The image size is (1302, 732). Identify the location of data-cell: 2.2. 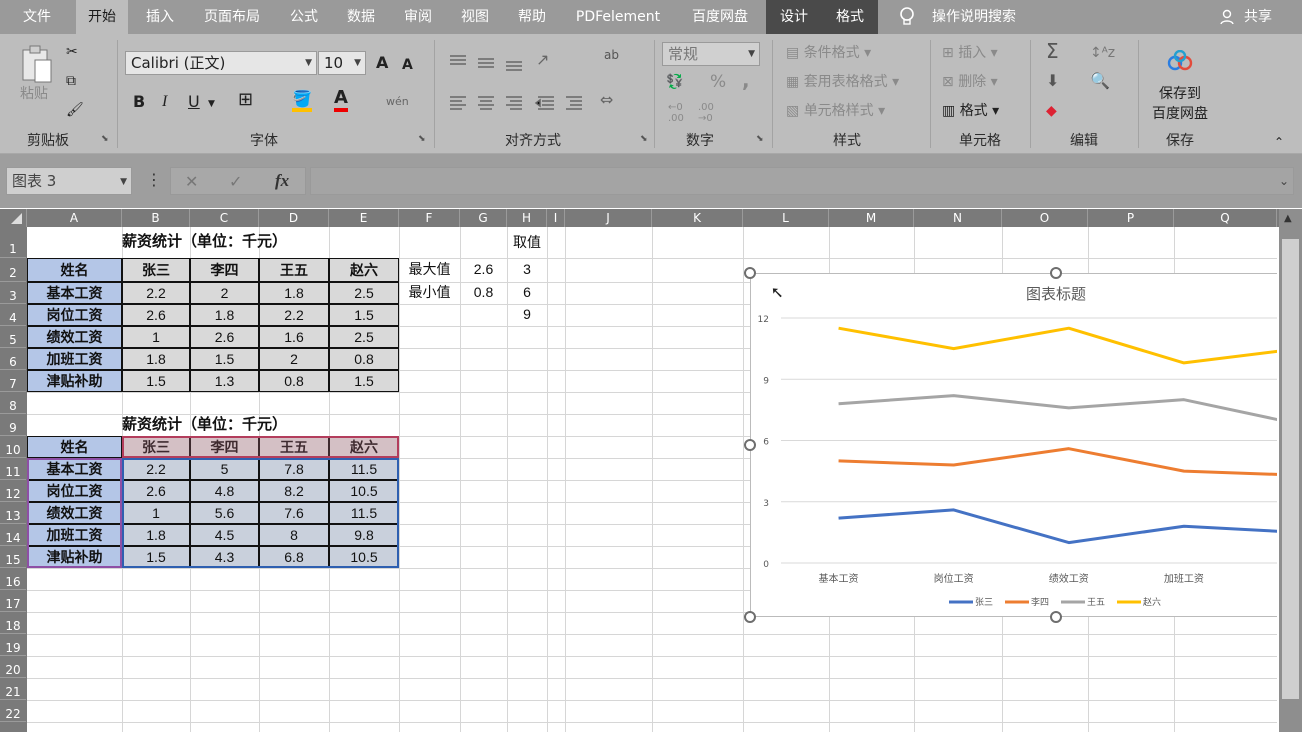
(294, 315).